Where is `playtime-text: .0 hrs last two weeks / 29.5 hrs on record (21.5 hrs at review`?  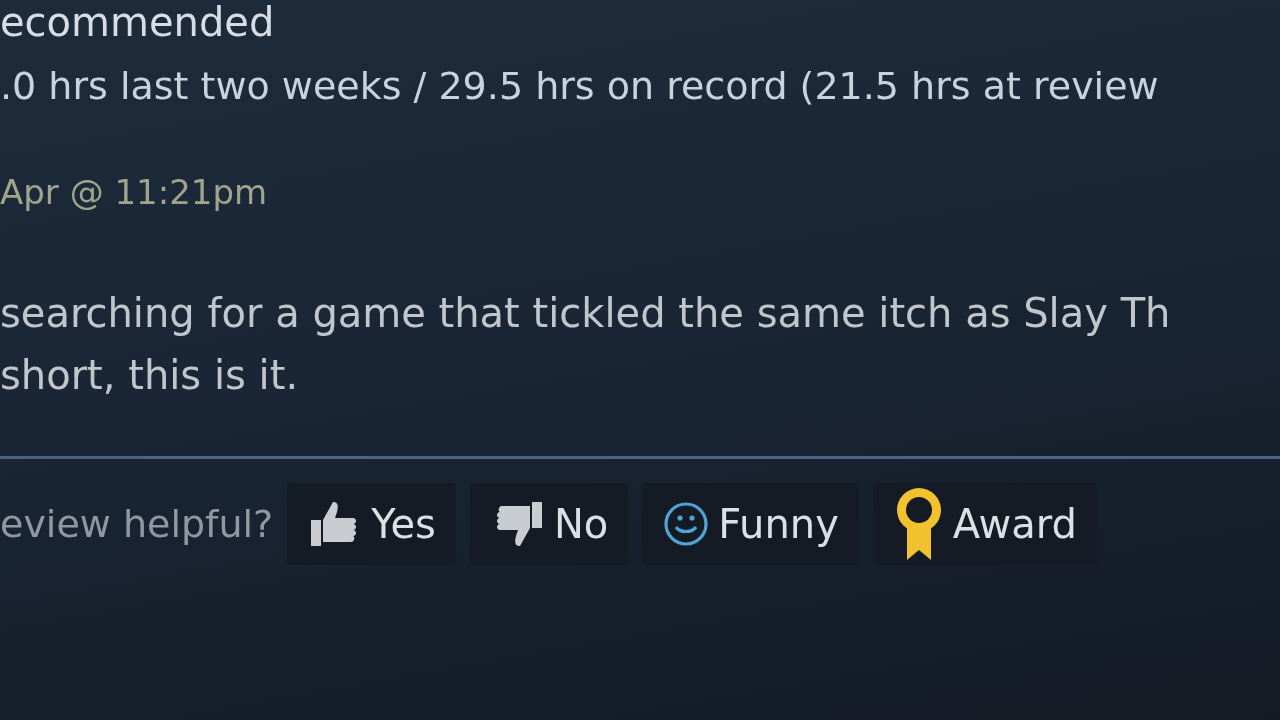
playtime-text: .0 hrs last two weeks / 29.5 hrs on record (21.5 hrs at review is located at coordinates (580, 86).